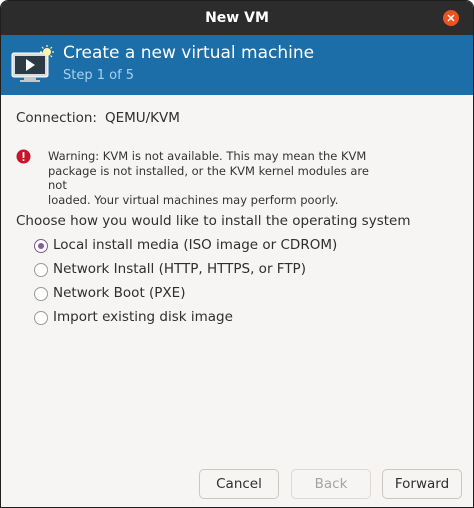 This screenshot has height=508, width=474. I want to click on wizard-header: Create a new virtual machine Step 1 of 5, so click(237, 65).